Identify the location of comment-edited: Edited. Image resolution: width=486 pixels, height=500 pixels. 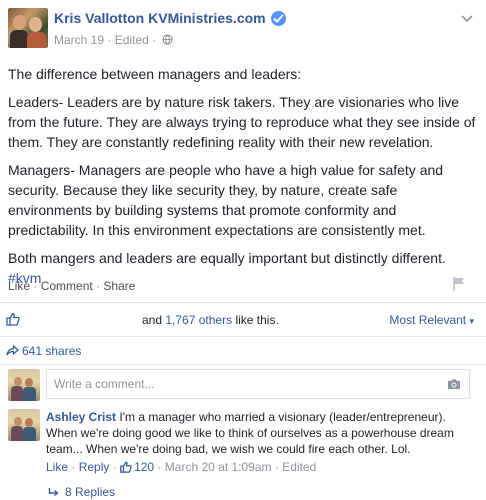
(299, 467).